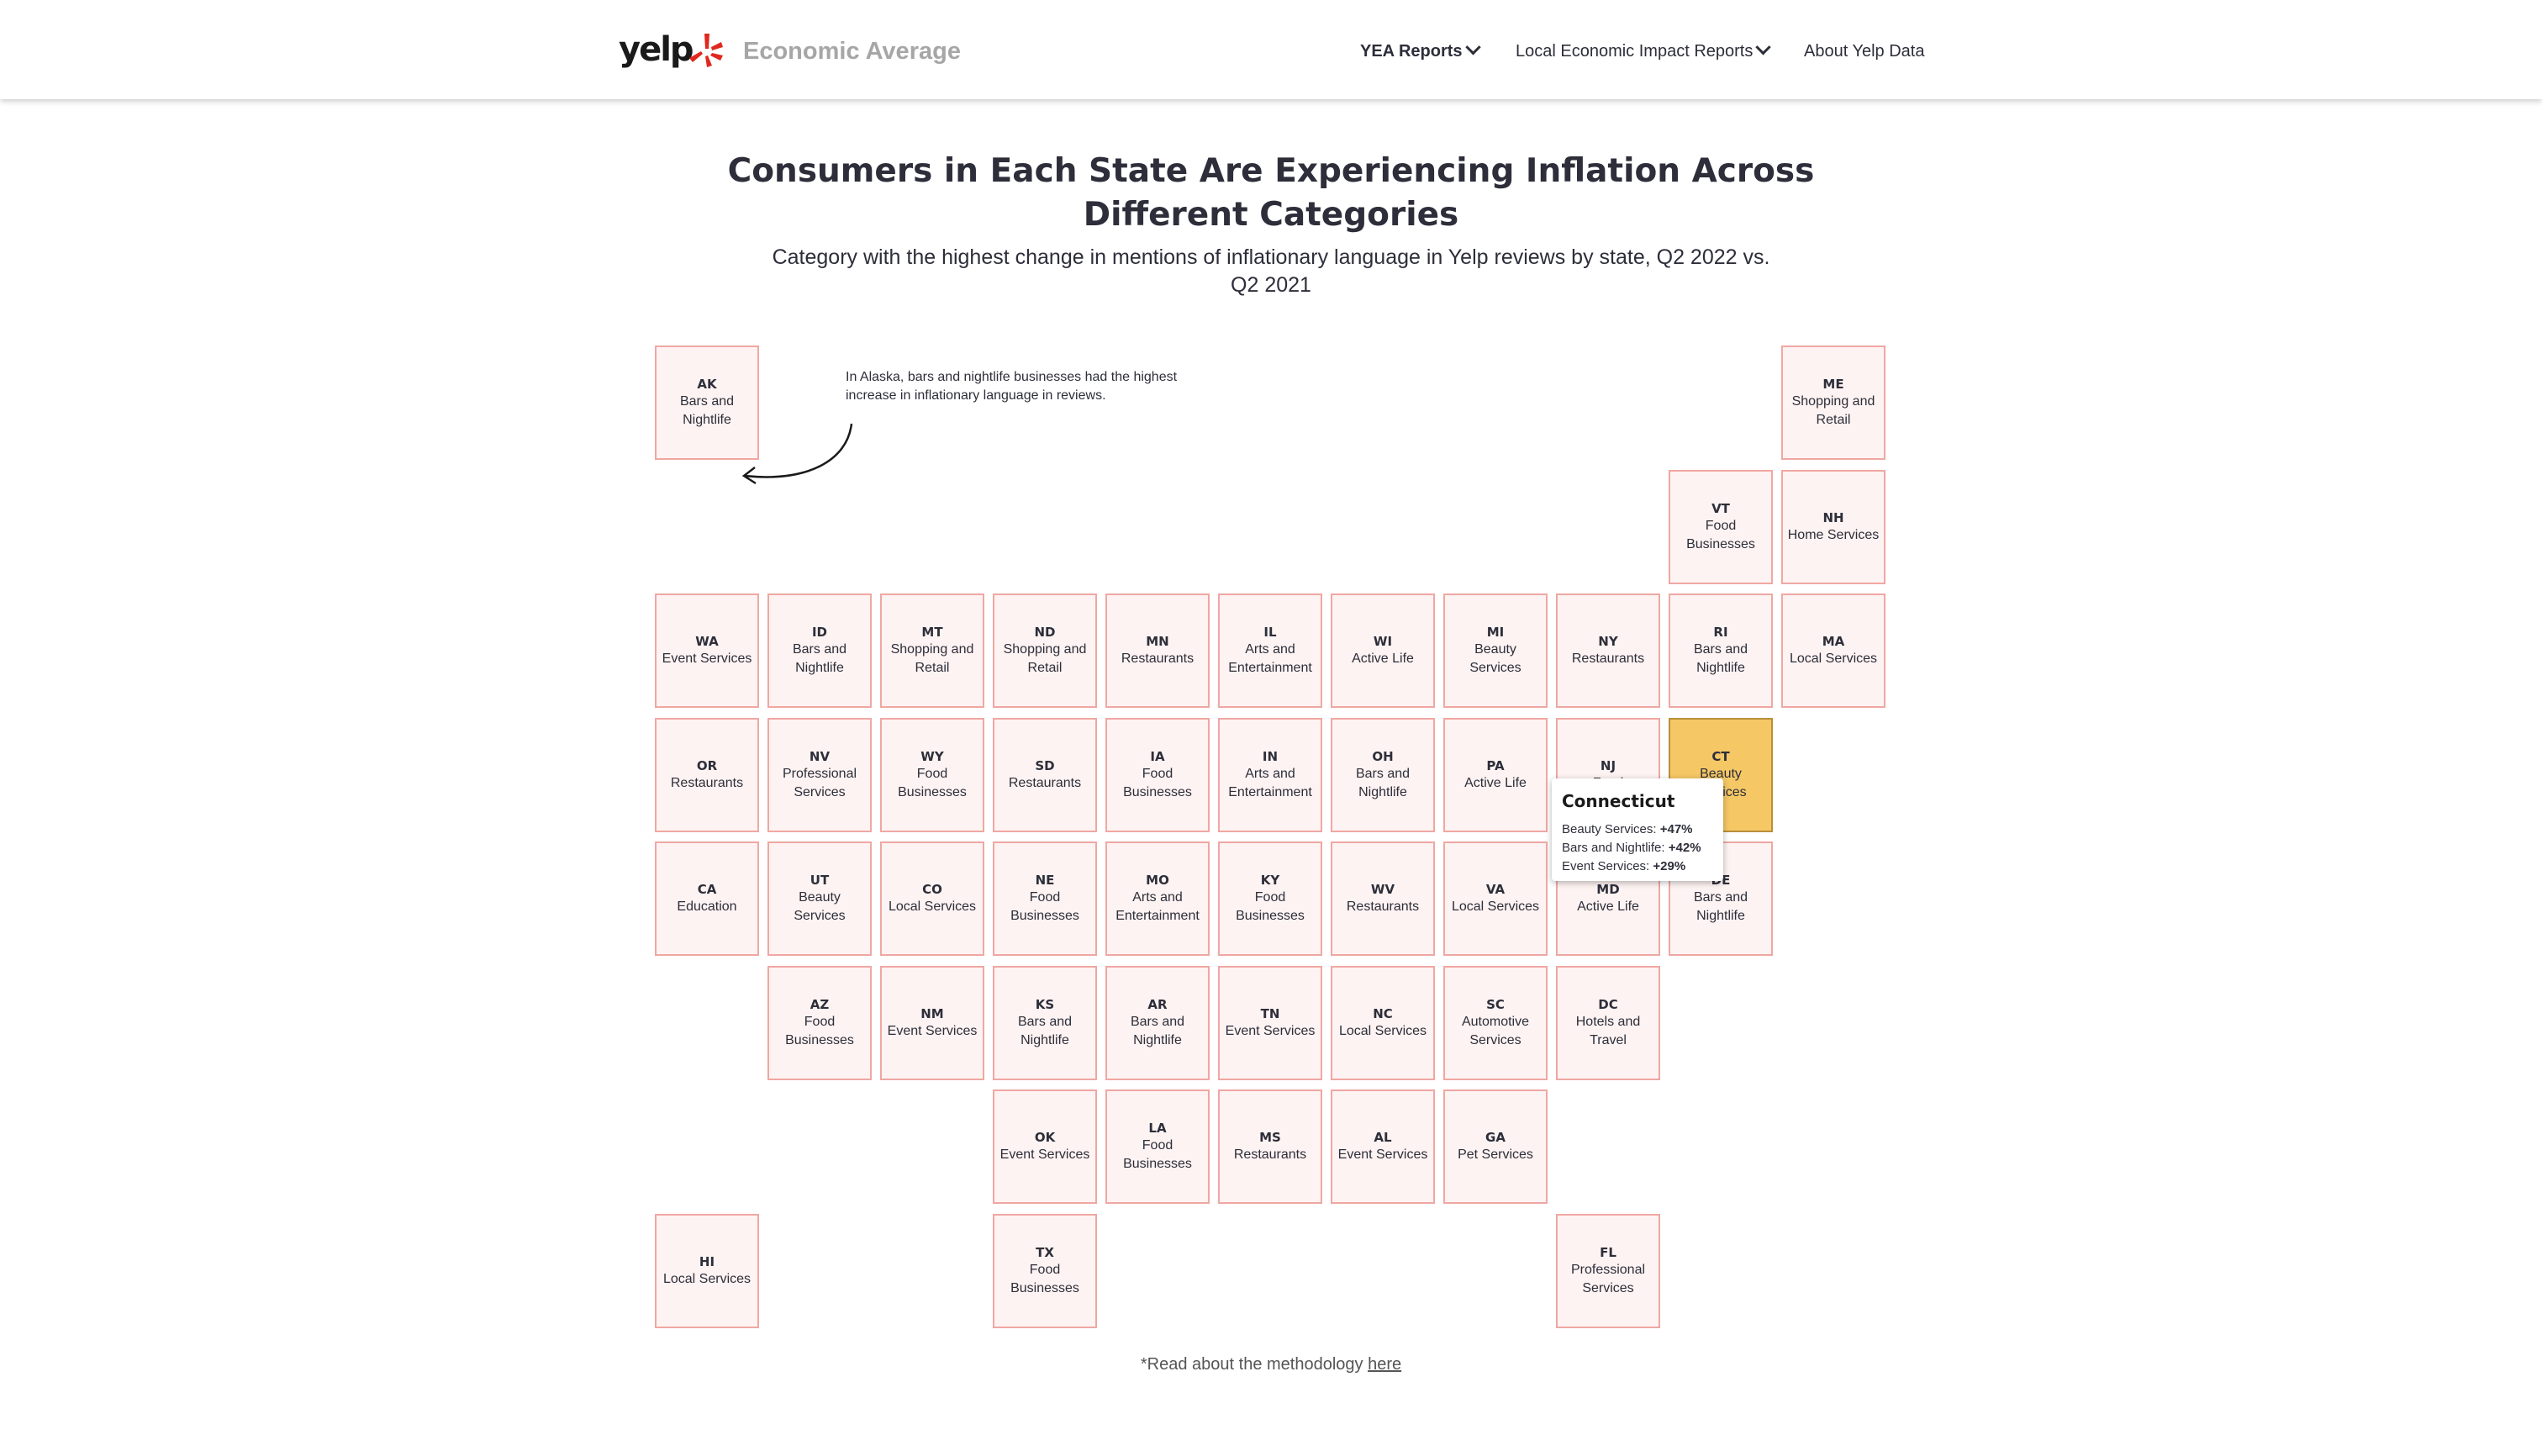  Describe the element at coordinates (1270, 880) in the screenshot. I see `state-abbr: KY` at that location.